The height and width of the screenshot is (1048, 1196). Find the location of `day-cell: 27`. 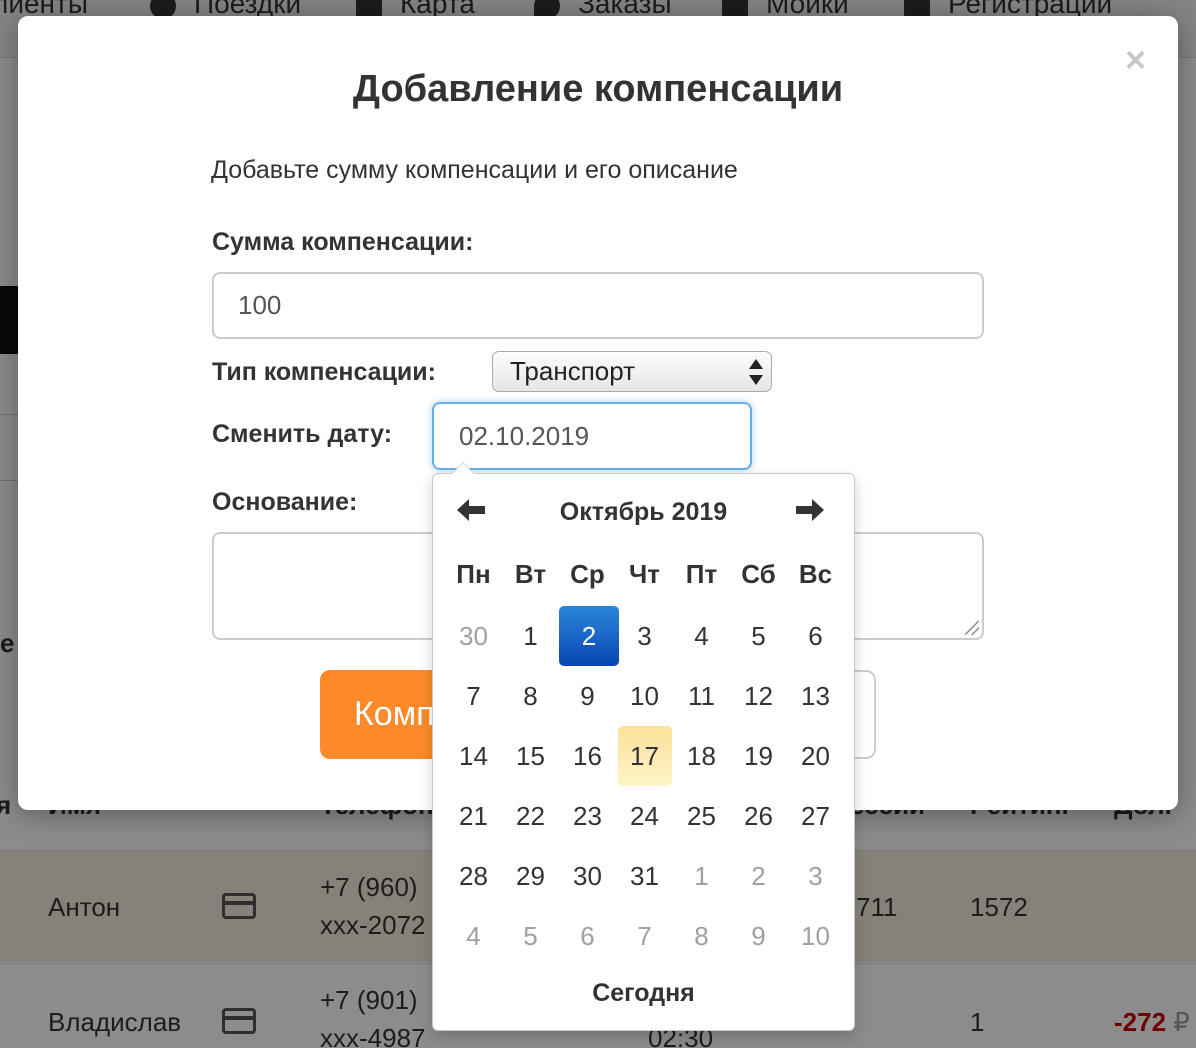

day-cell: 27 is located at coordinates (815, 816).